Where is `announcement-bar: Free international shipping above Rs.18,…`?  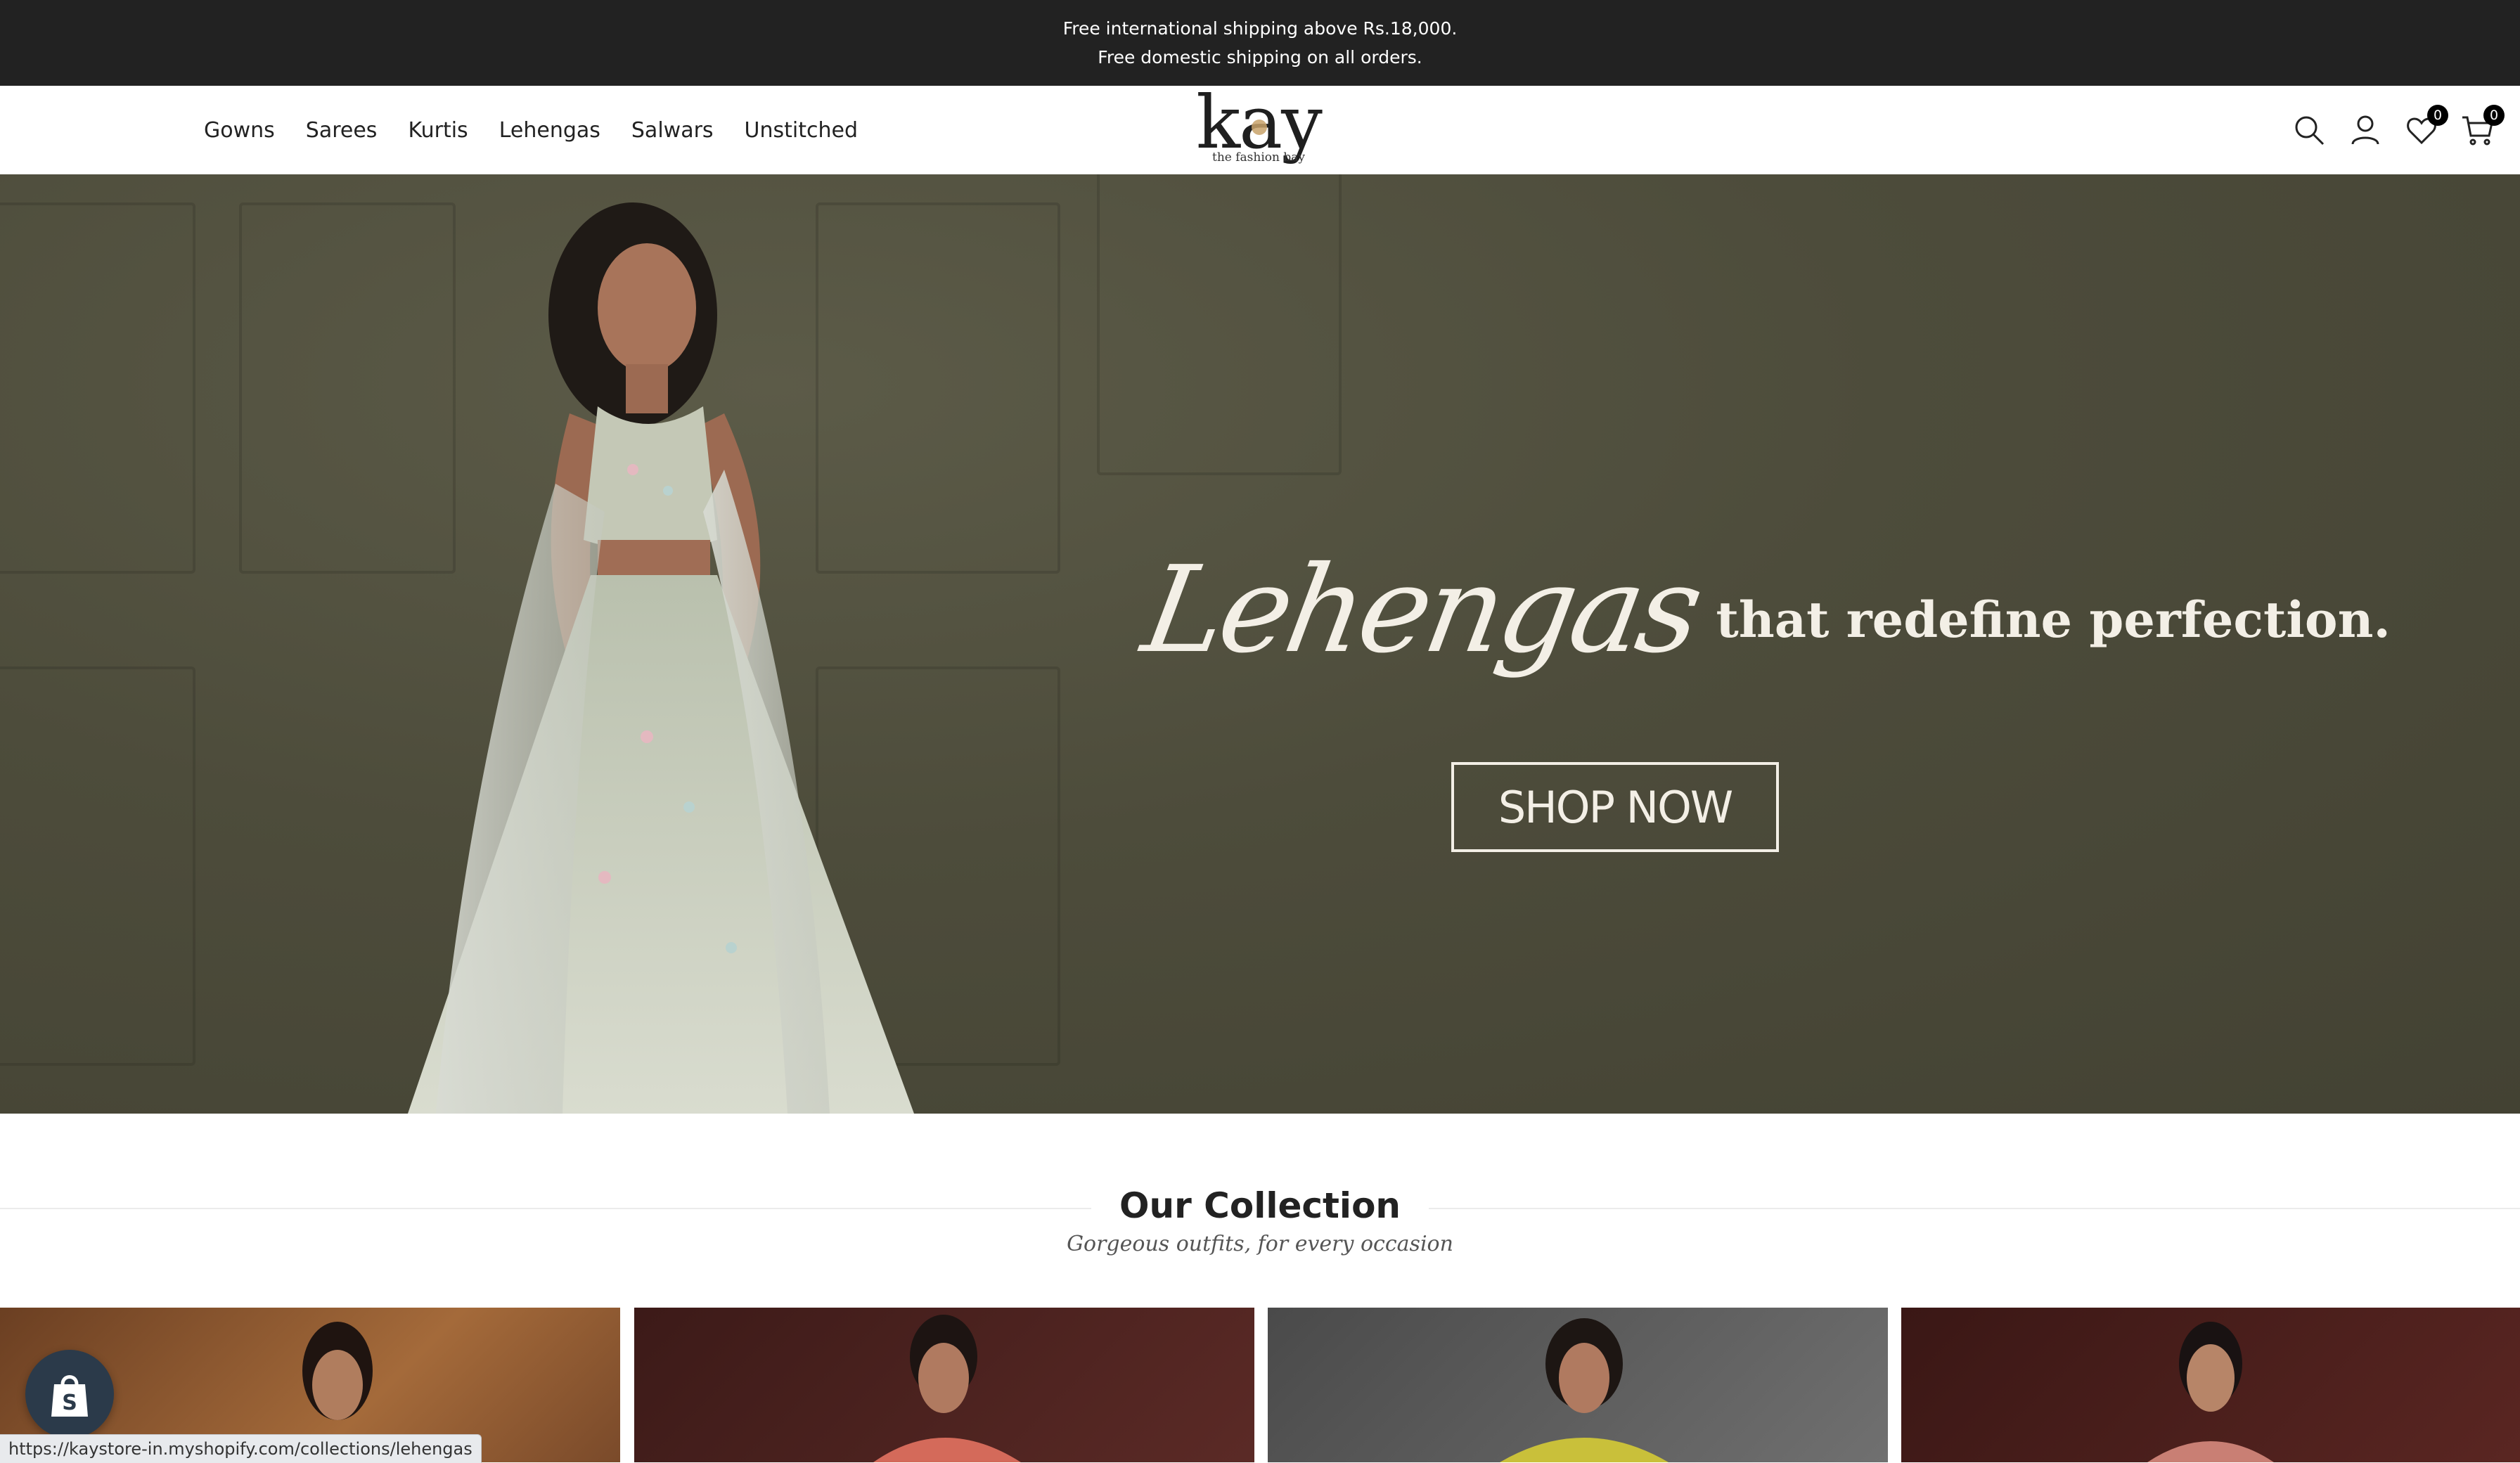
announcement-bar: Free international shipping above Rs.18,… is located at coordinates (1260, 43).